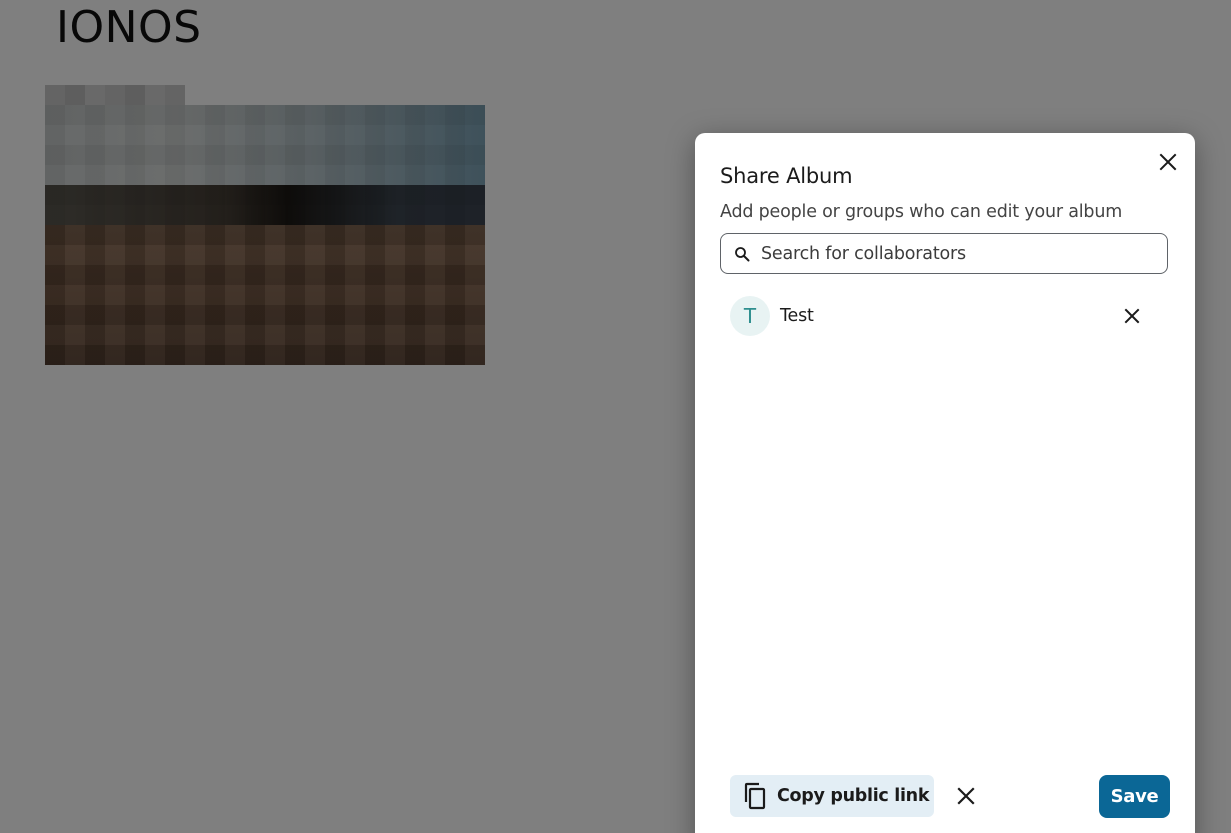  I want to click on search-input, so click(951, 253).